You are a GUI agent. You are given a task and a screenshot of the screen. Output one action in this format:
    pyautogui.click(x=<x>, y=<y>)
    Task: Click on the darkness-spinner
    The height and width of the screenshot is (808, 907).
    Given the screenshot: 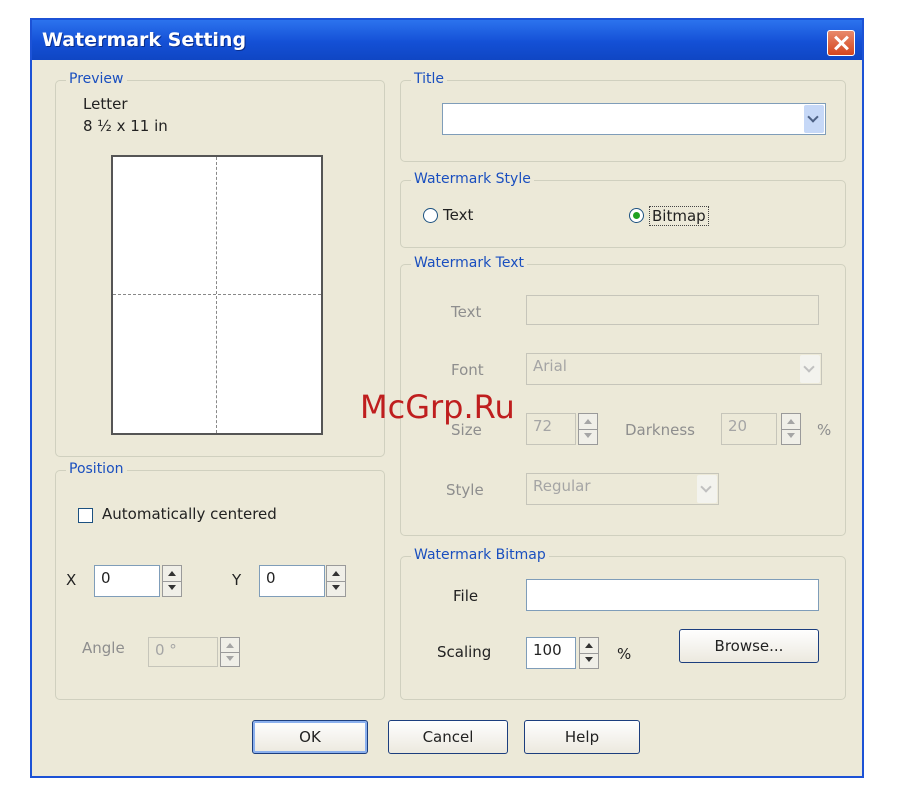 What is the action you would take?
    pyautogui.click(x=791, y=429)
    